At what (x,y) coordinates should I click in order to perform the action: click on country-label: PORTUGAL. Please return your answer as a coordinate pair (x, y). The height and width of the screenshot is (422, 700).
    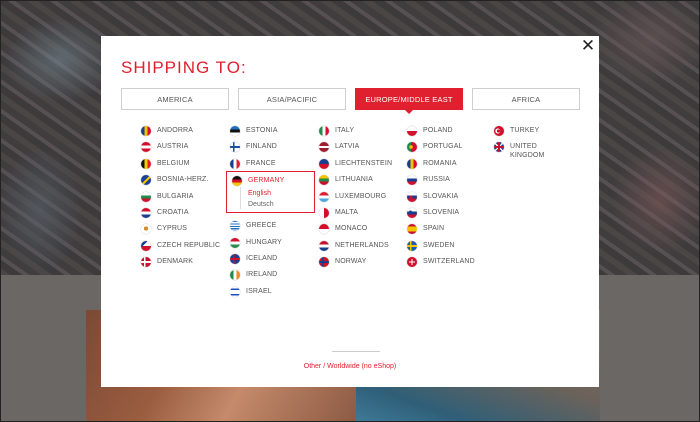
    Looking at the image, I should click on (443, 147).